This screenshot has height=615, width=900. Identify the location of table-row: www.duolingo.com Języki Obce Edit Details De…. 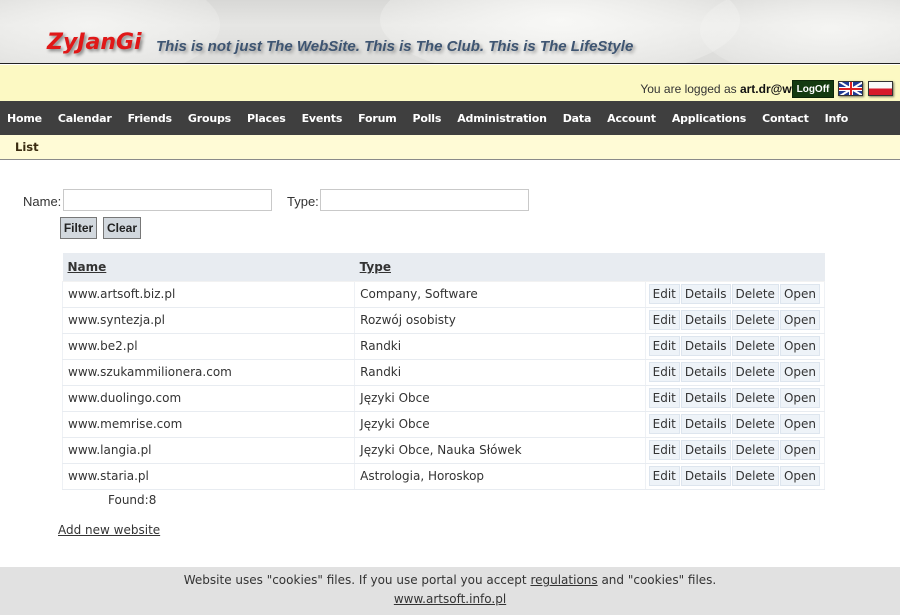
(443, 398).